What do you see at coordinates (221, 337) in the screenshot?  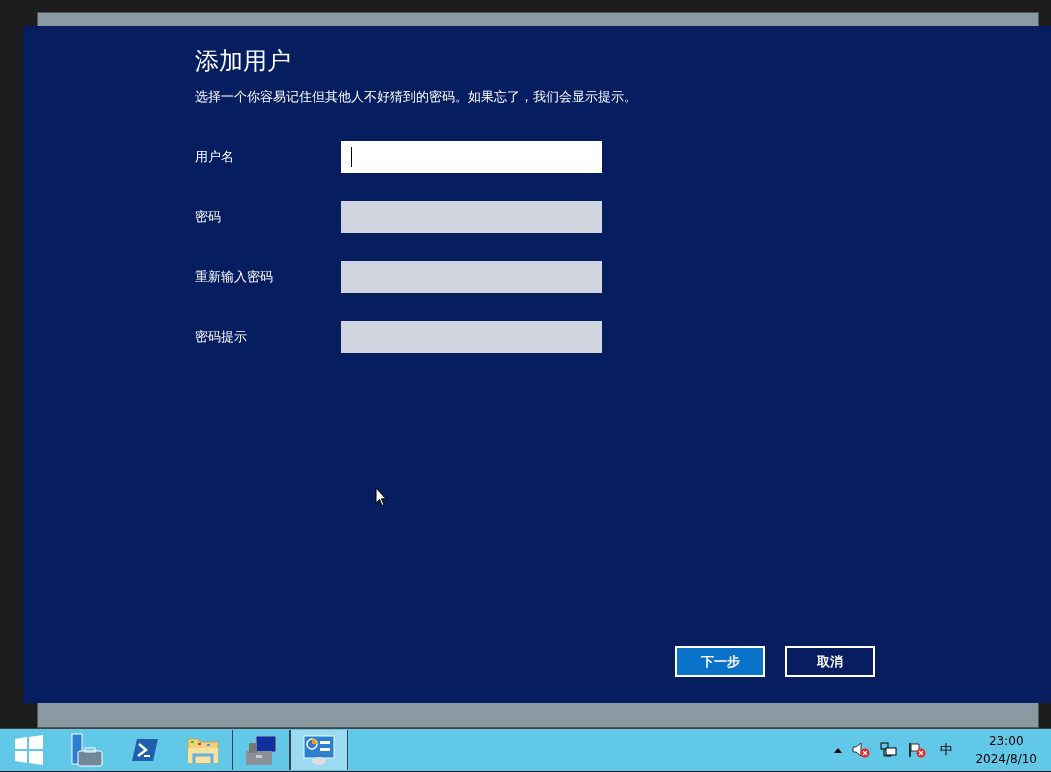 I see `field-label: 密码提示` at bounding box center [221, 337].